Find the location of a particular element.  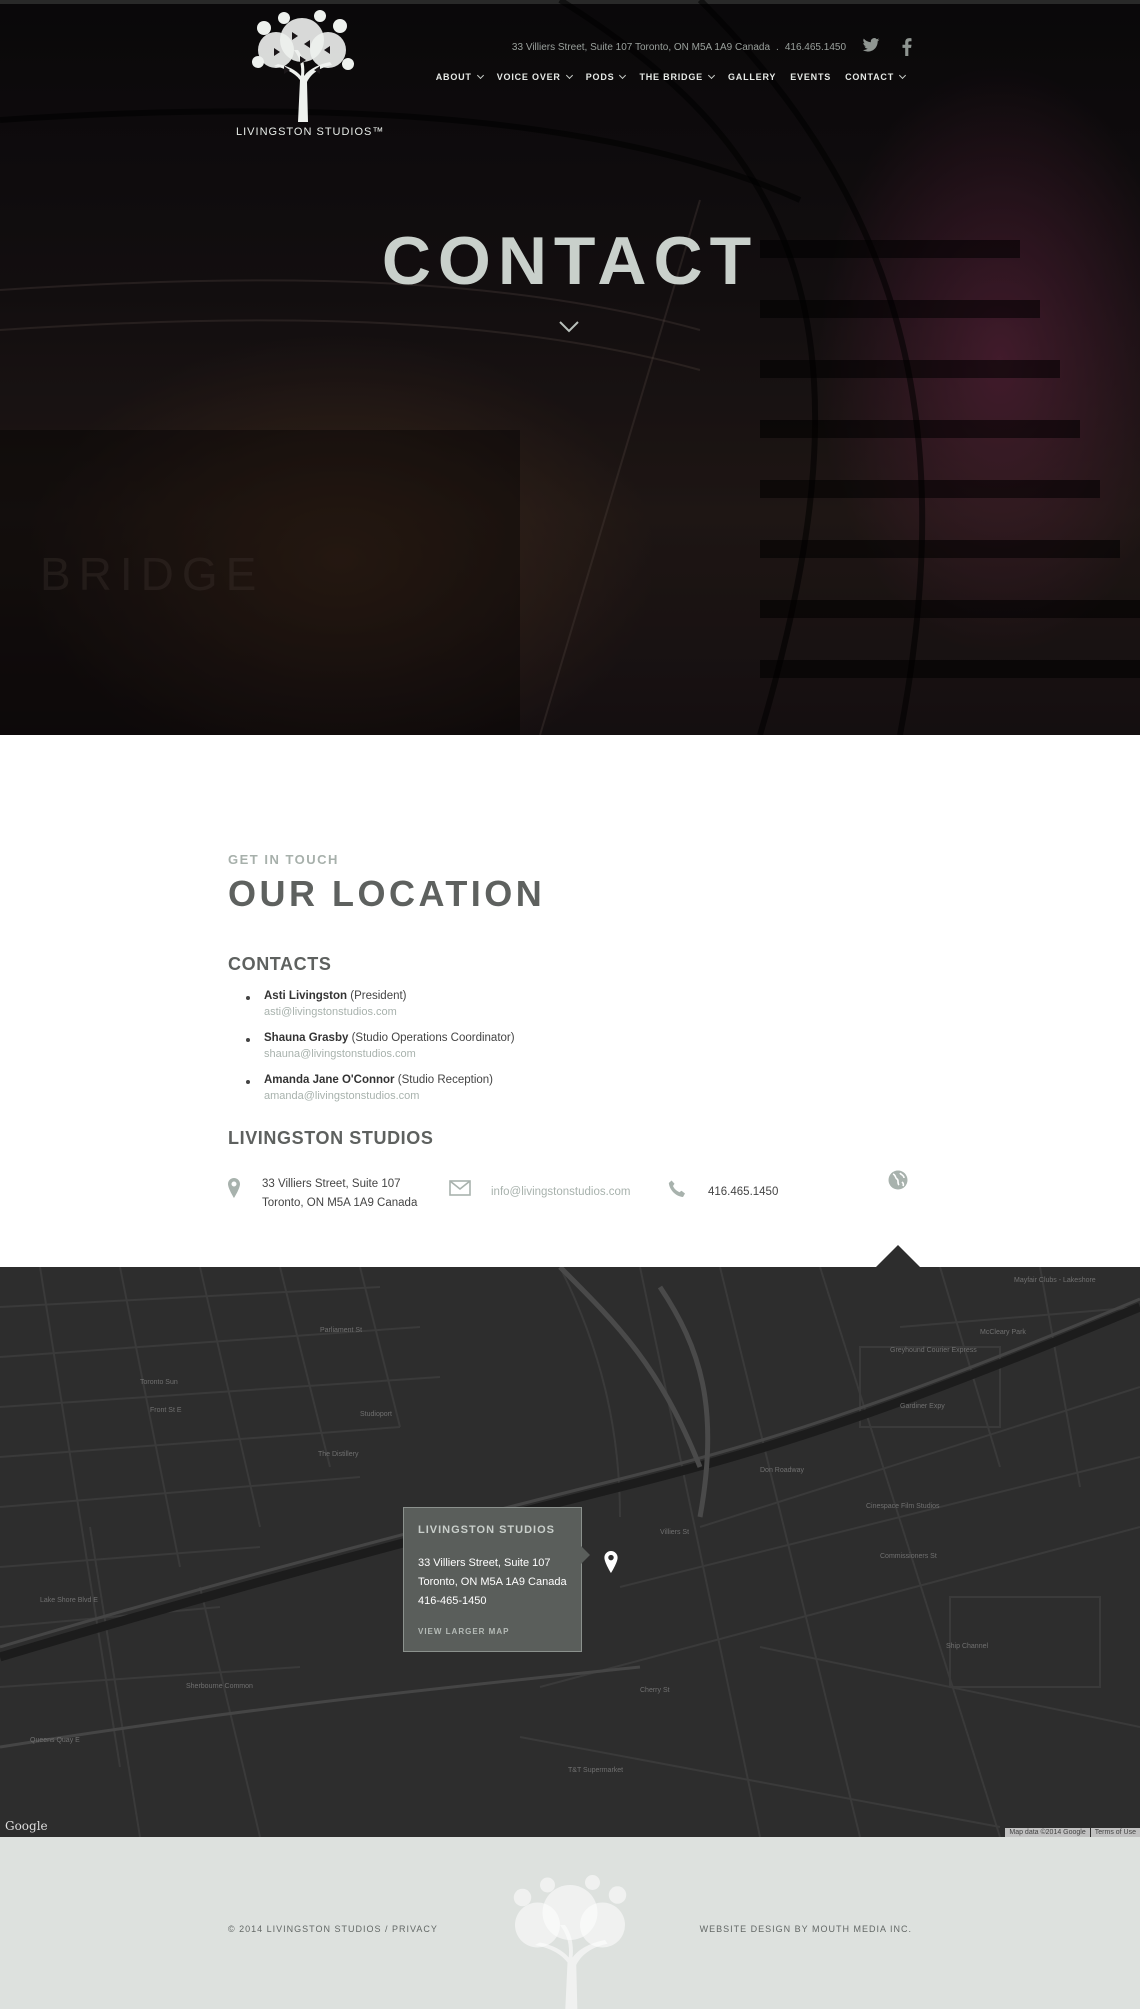

footer-credit: WEBSITE DESIGN BY MOUTH MEDIA INC. is located at coordinates (806, 1929).